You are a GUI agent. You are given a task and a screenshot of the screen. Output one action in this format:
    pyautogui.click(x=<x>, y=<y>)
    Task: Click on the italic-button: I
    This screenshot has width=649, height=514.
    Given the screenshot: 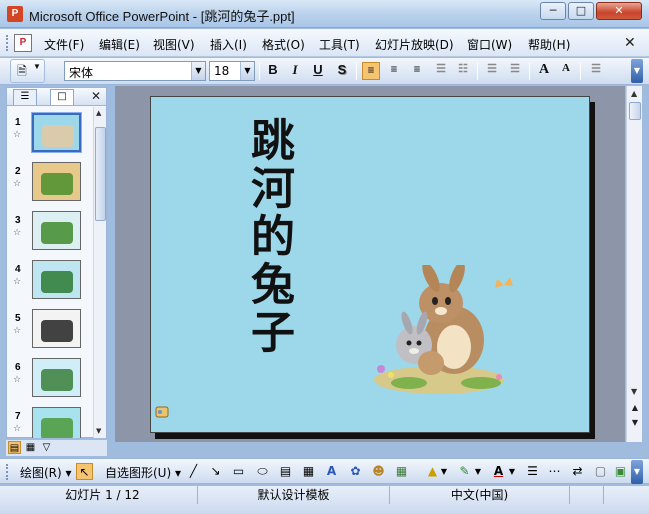 What is the action you would take?
    pyautogui.click(x=295, y=71)
    